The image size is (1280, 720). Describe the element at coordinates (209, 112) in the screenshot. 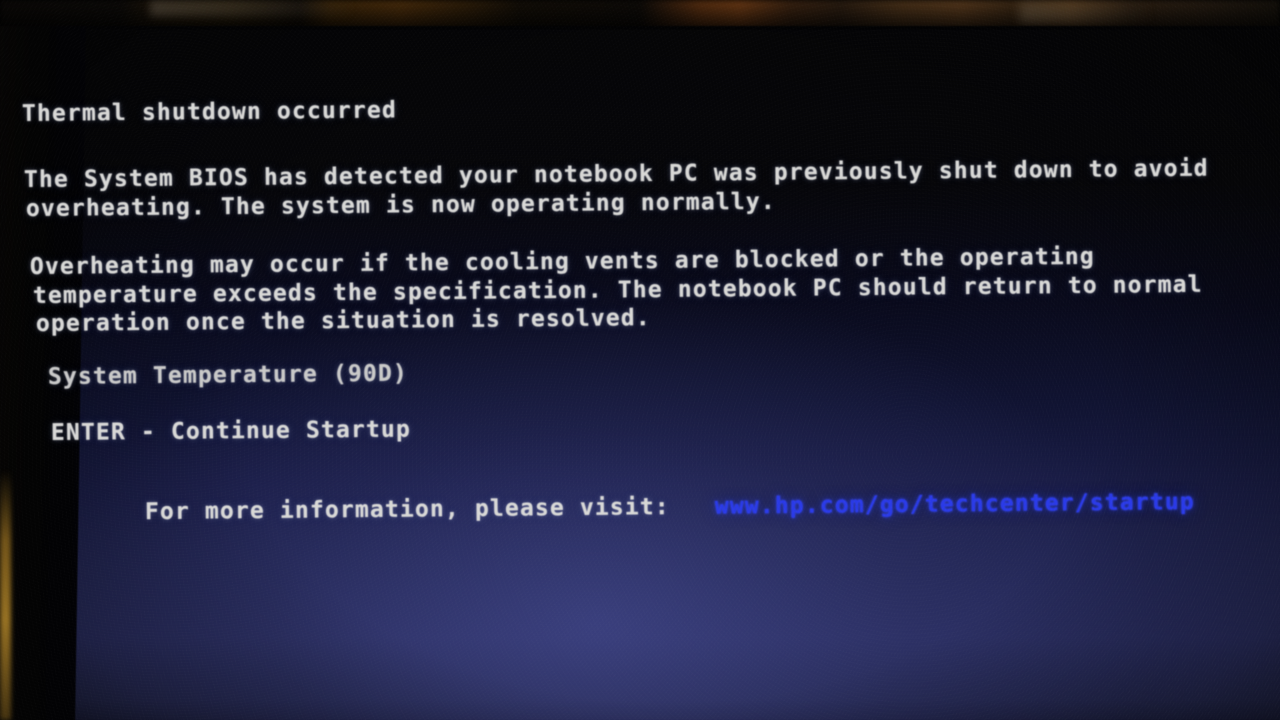

I see `thermal-shutdown-title: Thermal shutdown occurred` at that location.